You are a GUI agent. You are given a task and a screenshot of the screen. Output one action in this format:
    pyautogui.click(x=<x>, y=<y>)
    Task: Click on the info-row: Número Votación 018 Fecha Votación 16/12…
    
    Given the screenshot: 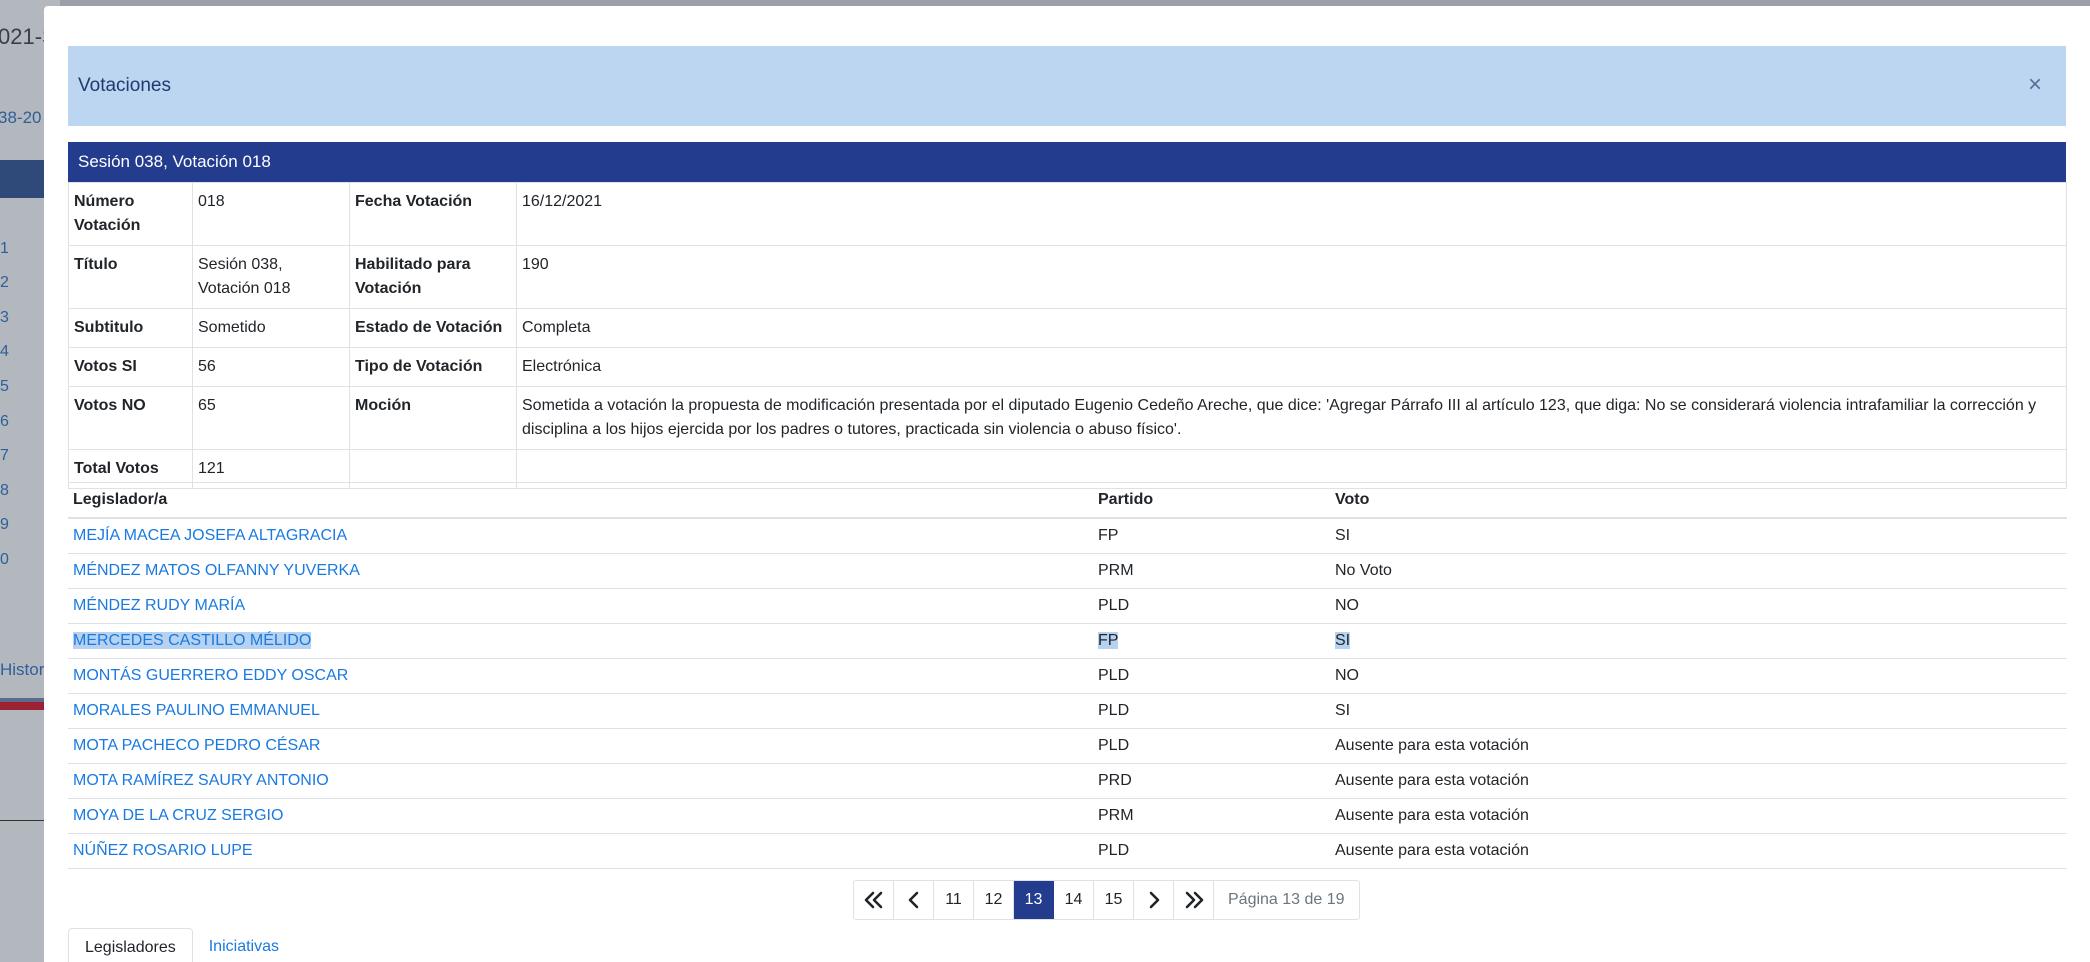 What is the action you would take?
    pyautogui.click(x=1067, y=214)
    